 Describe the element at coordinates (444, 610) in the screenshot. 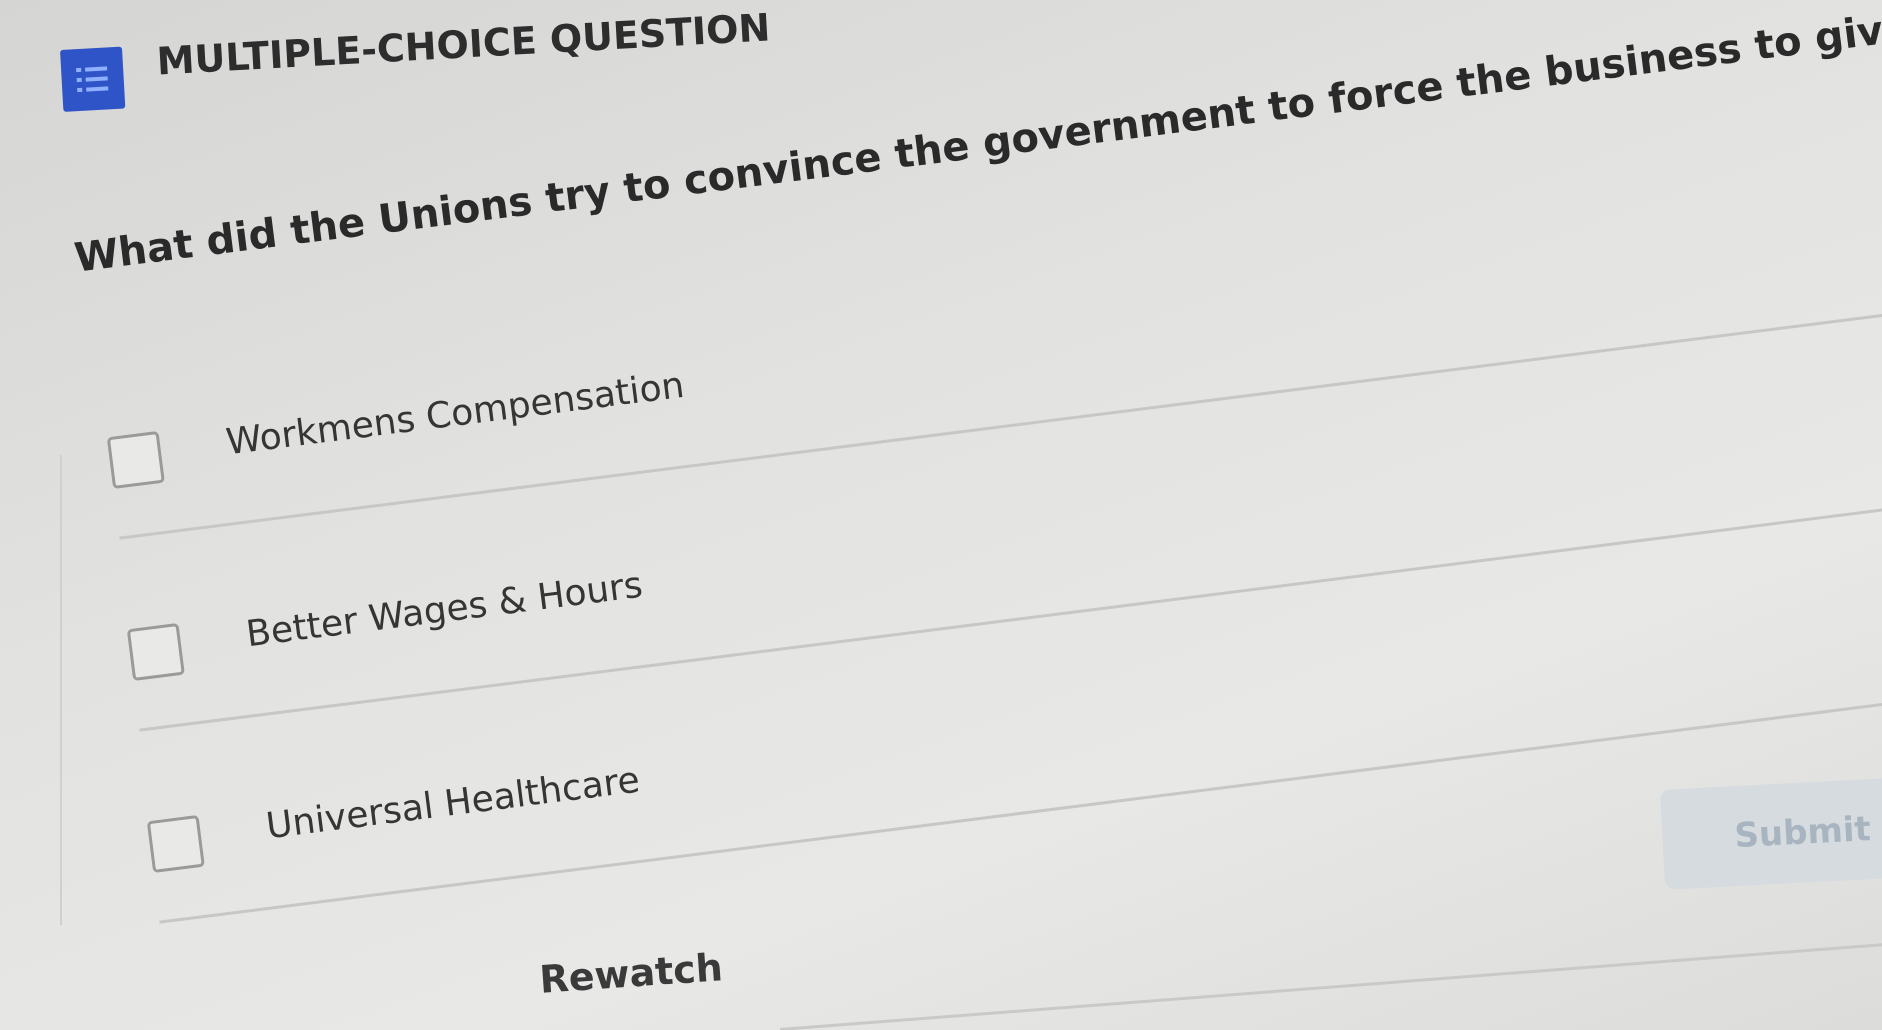

I see `option-label: Better Wages & Hours` at that location.